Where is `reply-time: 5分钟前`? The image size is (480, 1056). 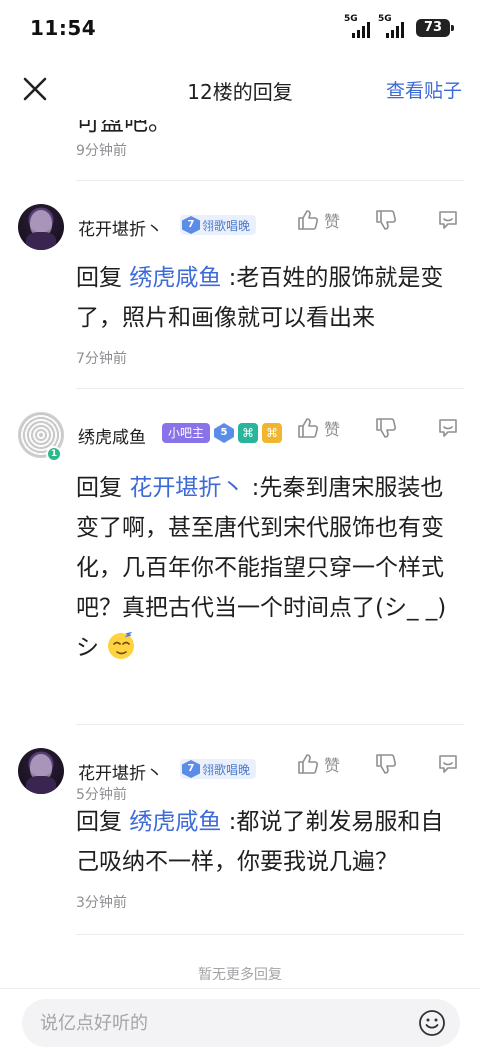 reply-time: 5分钟前 is located at coordinates (101, 795).